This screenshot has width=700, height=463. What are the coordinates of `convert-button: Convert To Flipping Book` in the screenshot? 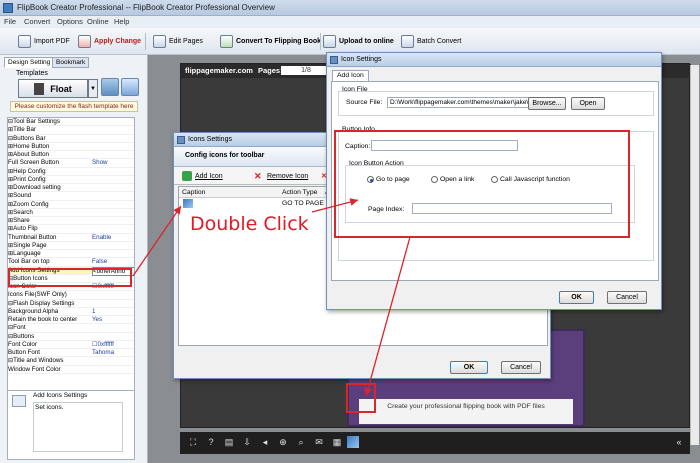 It's located at (270, 41).